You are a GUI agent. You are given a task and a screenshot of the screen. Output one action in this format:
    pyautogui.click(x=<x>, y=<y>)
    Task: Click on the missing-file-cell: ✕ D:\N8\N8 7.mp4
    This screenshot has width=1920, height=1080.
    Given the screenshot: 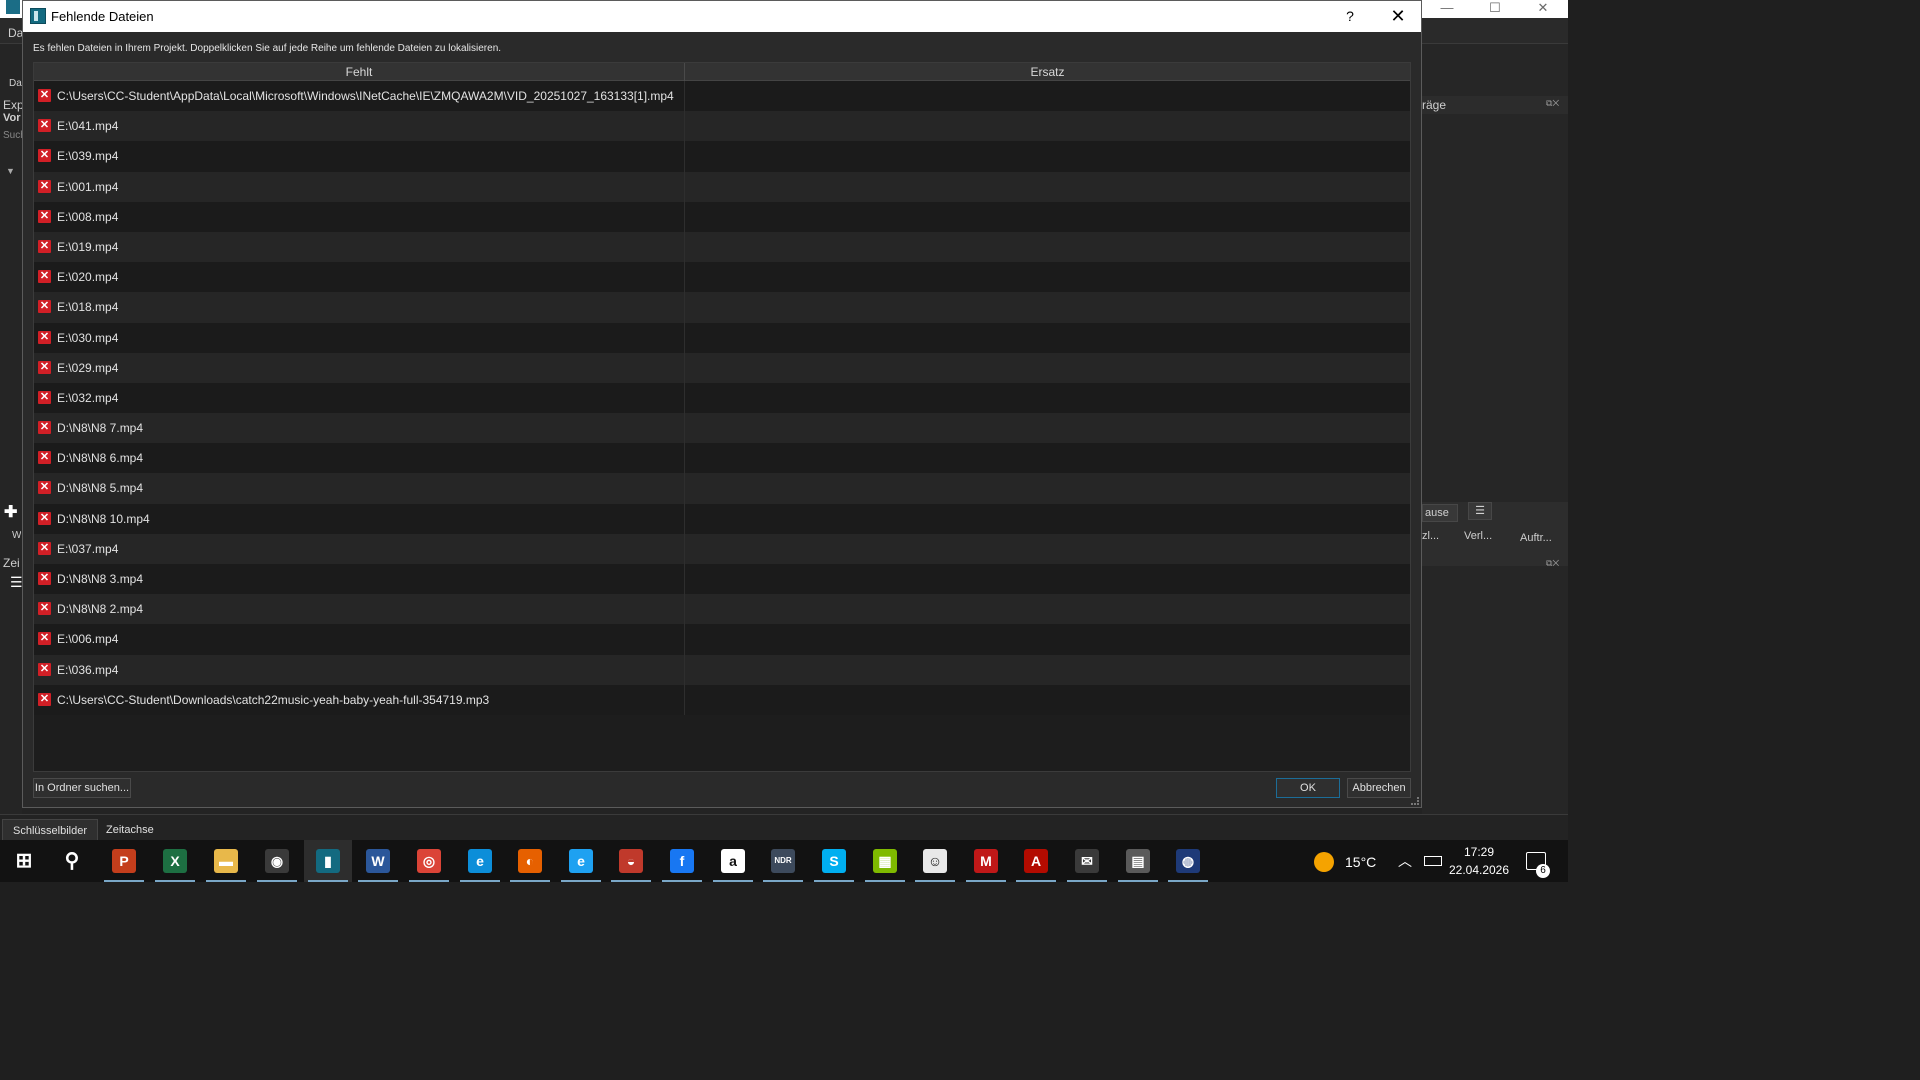 What is the action you would take?
    pyautogui.click(x=359, y=428)
    